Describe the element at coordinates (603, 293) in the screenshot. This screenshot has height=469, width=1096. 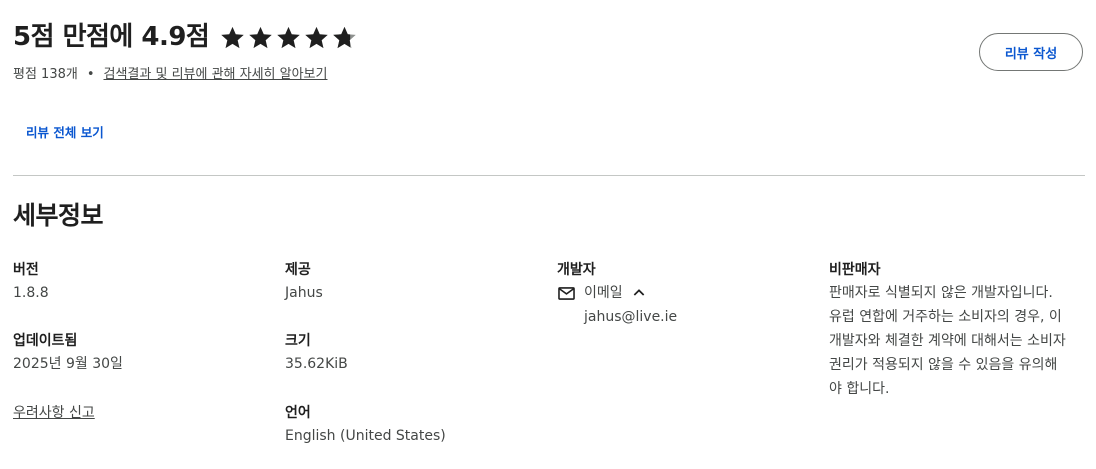
I see `email-label: 이메일` at that location.